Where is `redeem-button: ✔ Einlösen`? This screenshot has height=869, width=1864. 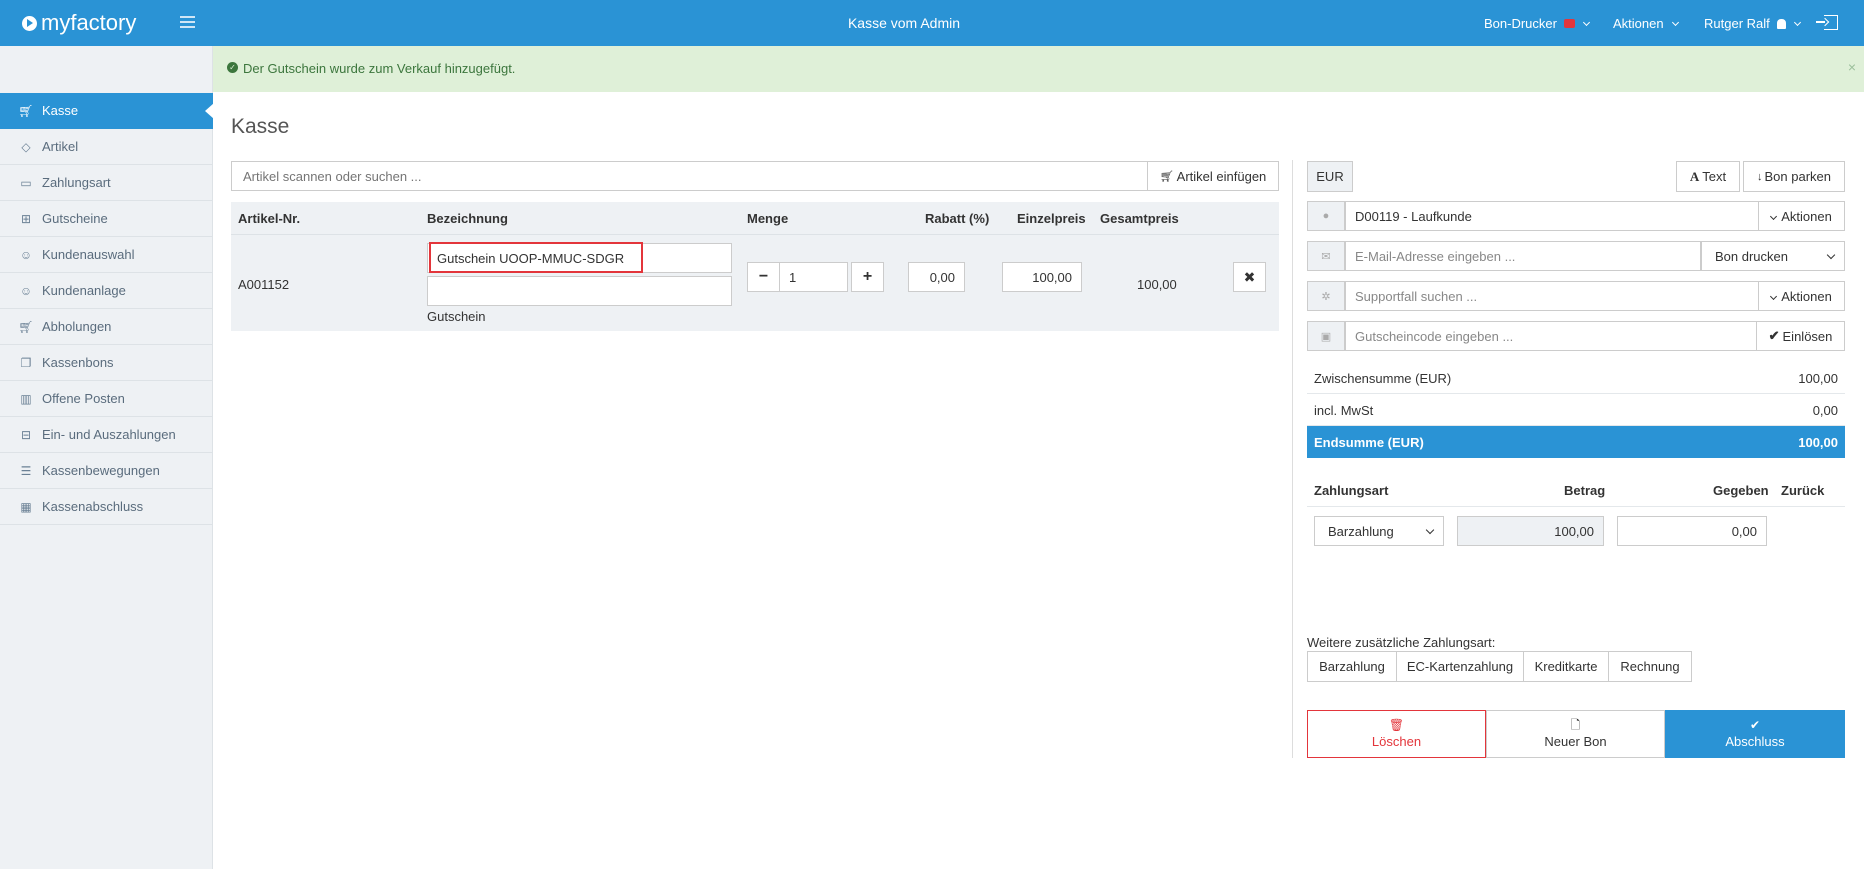 redeem-button: ✔ Einlösen is located at coordinates (1800, 336).